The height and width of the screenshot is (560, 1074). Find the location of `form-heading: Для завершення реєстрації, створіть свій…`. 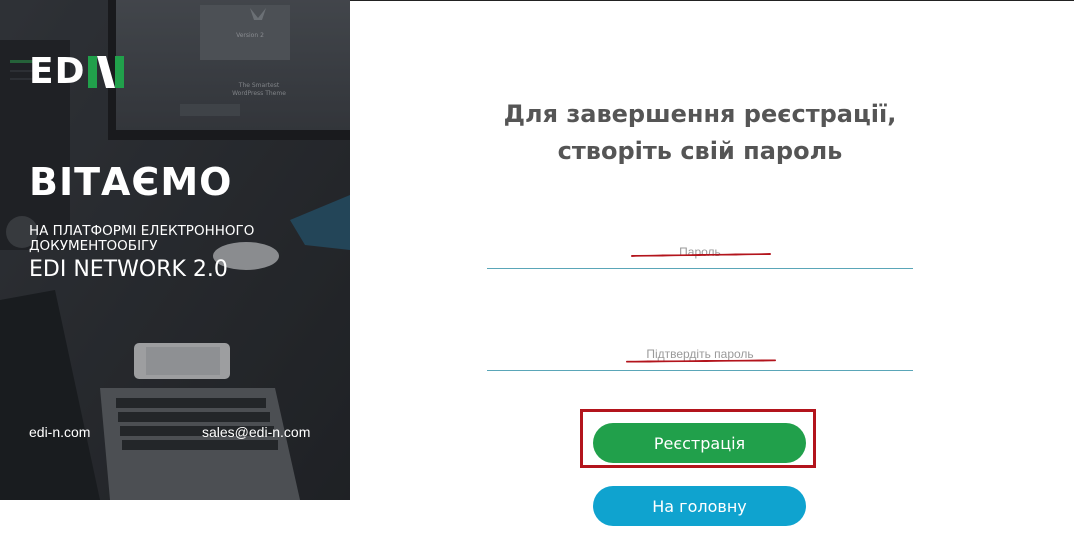

form-heading: Для завершення реєстрації, створіть свій… is located at coordinates (700, 133).